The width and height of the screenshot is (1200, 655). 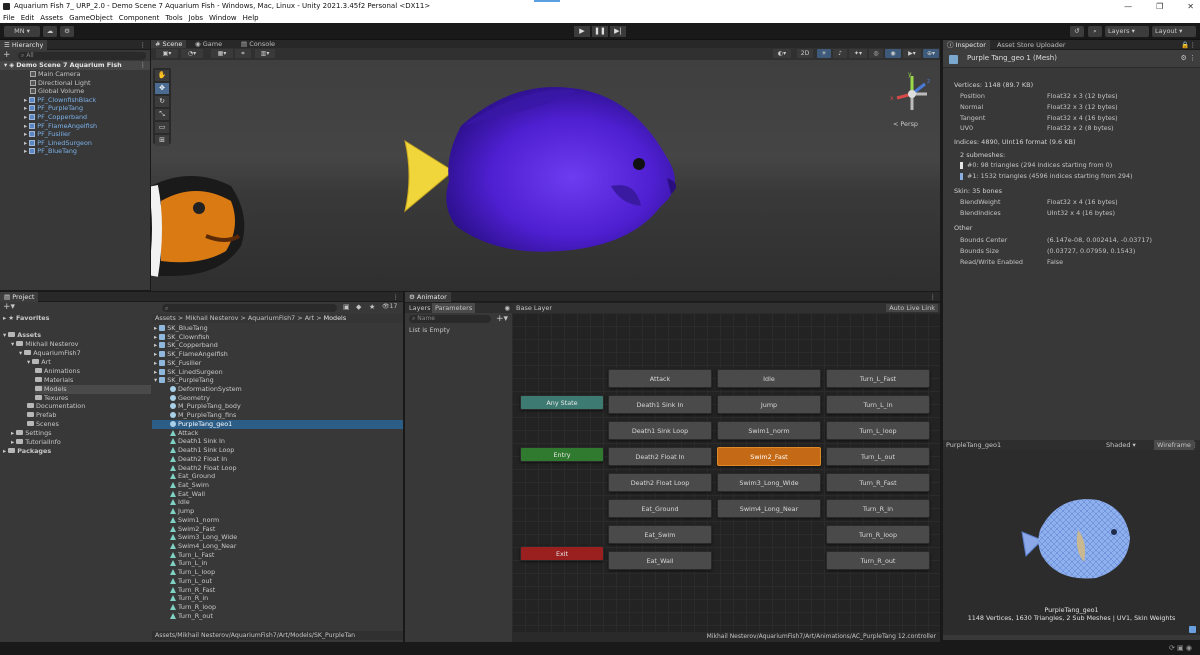 I want to click on folder-tree-item: ▾ AquariumFish7, so click(x=50, y=353).